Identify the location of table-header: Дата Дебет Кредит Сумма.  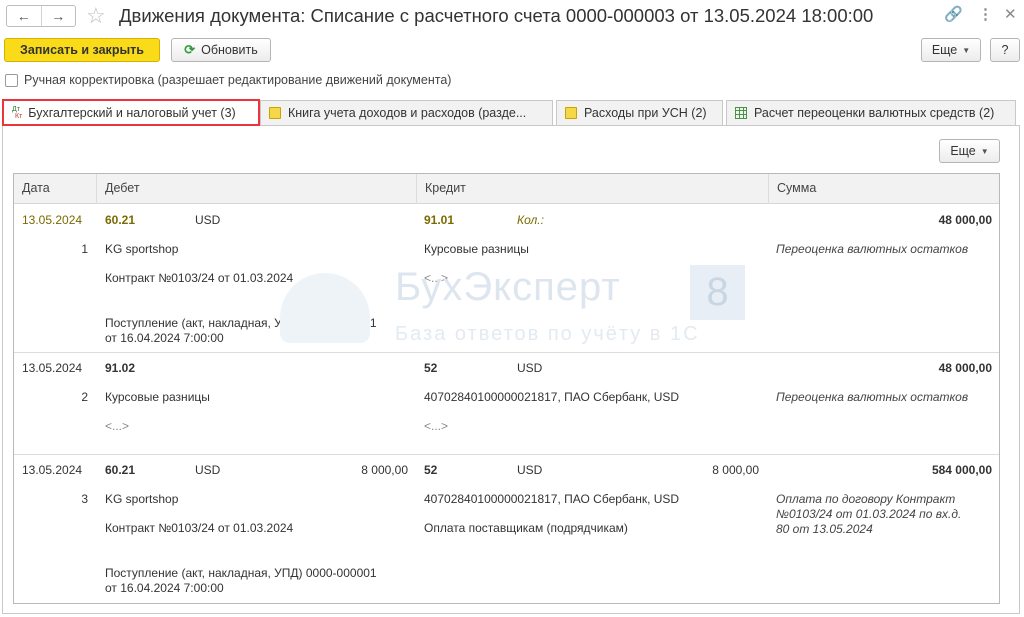
(506, 189).